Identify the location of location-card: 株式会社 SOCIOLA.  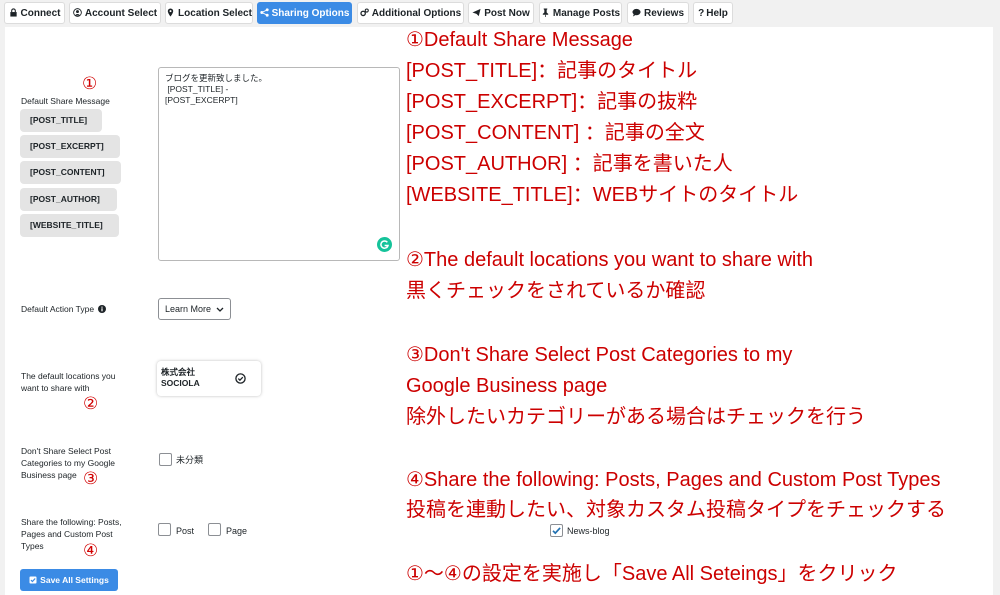
(209, 378).